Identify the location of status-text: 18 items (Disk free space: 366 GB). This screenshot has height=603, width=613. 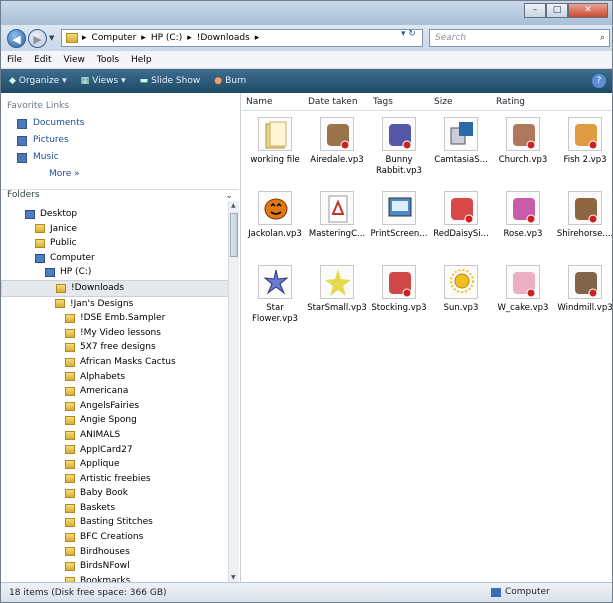
(88, 592).